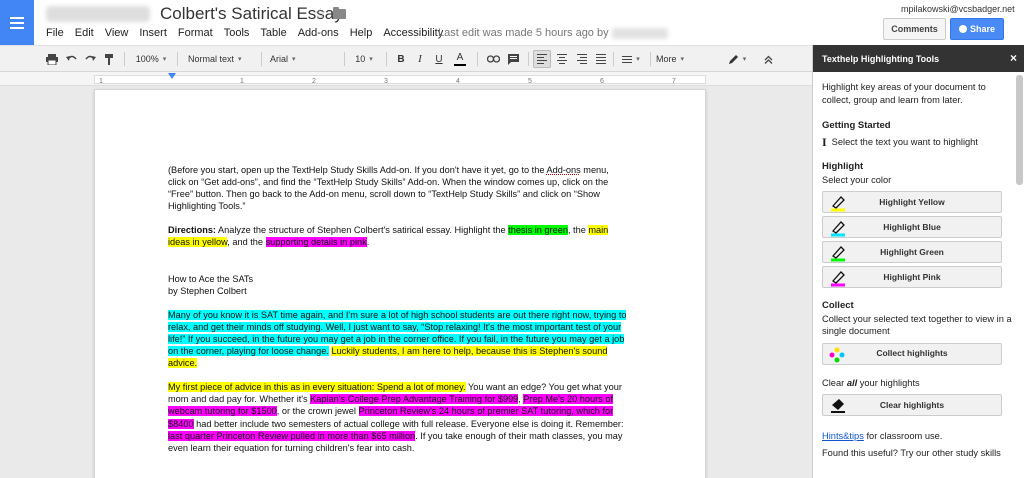 This screenshot has height=478, width=1024. I want to click on sidebar-title: Texthelp Highlighting Tools, so click(881, 58).